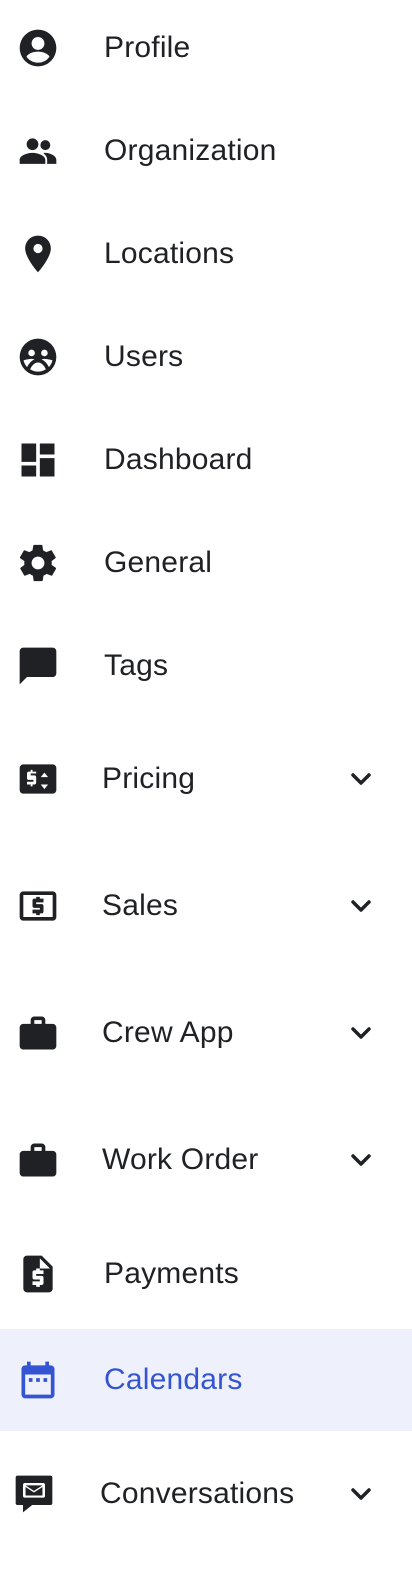 Image resolution: width=412 pixels, height=1584 pixels. I want to click on nav-item-label: Organization, so click(190, 150).